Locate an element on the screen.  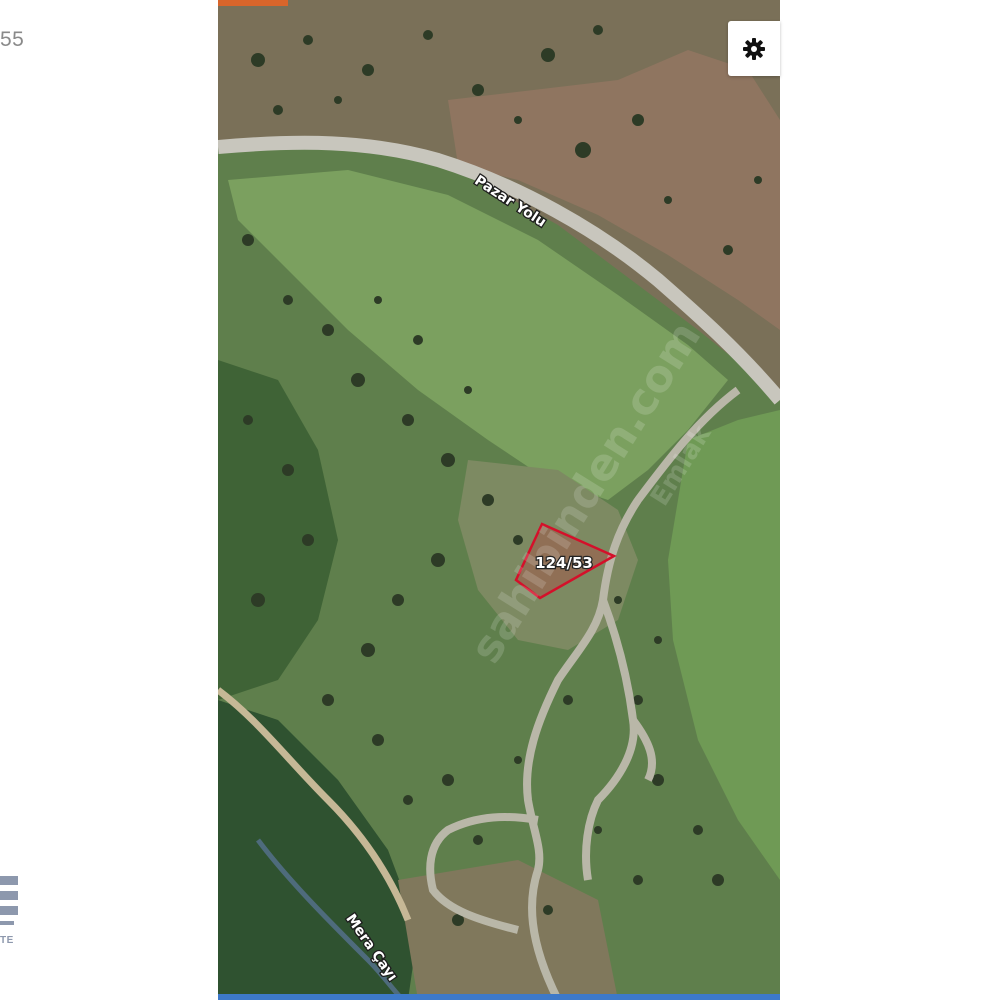
top-accent-strip is located at coordinates (253, 3).